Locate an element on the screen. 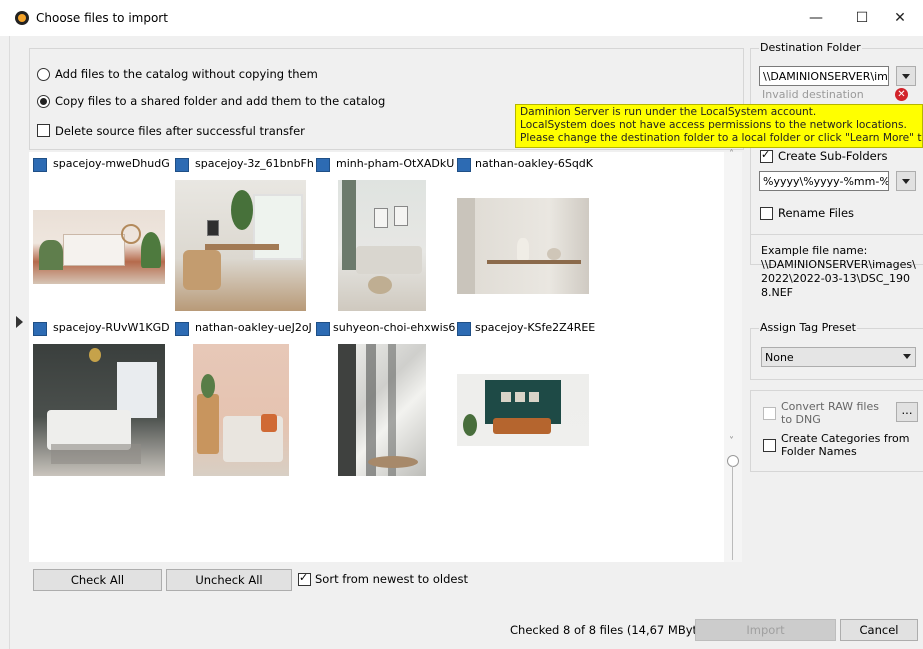  example-file-label: Example file name: is located at coordinates (814, 250).